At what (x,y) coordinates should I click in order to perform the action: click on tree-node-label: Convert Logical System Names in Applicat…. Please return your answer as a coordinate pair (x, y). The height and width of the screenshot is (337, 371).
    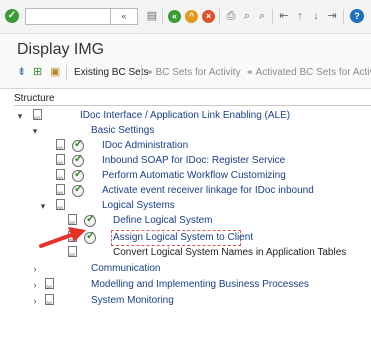
    Looking at the image, I should click on (230, 252).